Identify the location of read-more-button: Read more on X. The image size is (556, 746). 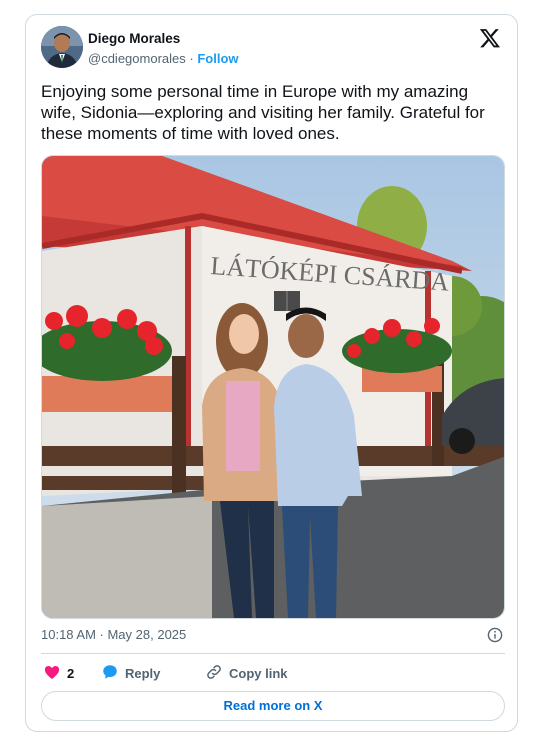
(273, 706).